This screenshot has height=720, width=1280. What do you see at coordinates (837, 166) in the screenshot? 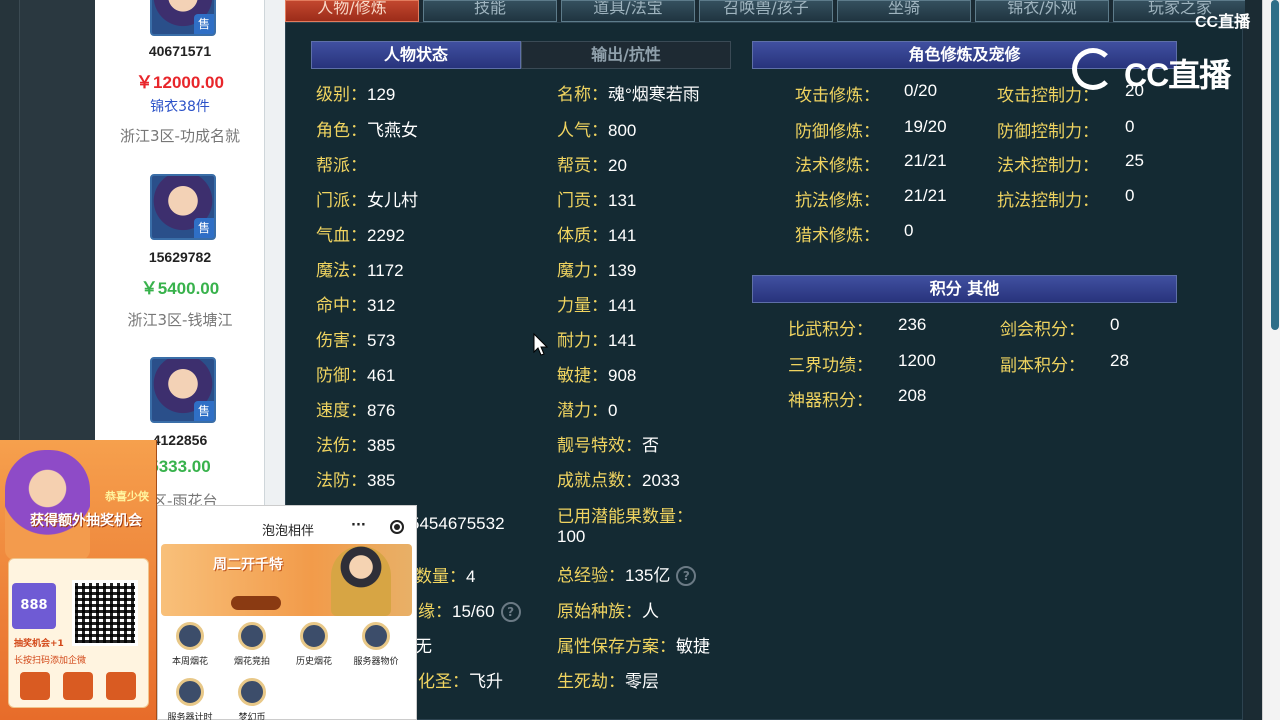
I see `cultivation-row-k-text: 法术修炼：` at bounding box center [837, 166].